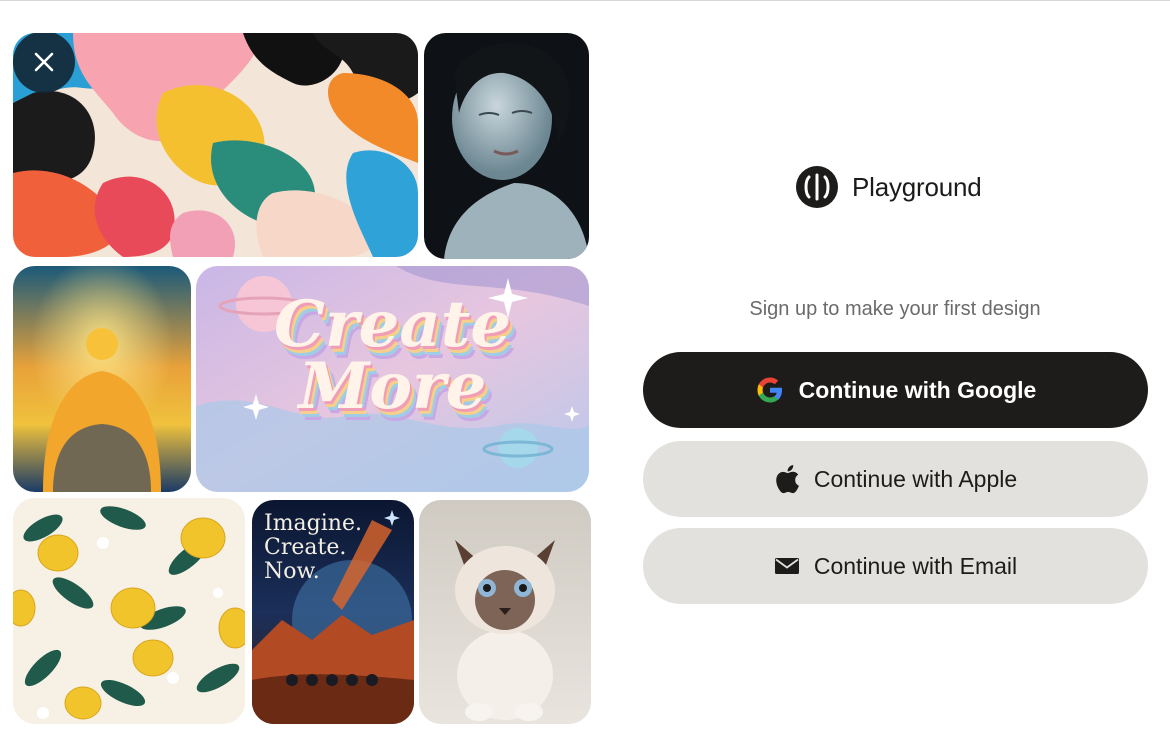 Image resolution: width=1170 pixels, height=735 pixels. Describe the element at coordinates (917, 389) in the screenshot. I see `google-button-label: Continue with Google` at that location.